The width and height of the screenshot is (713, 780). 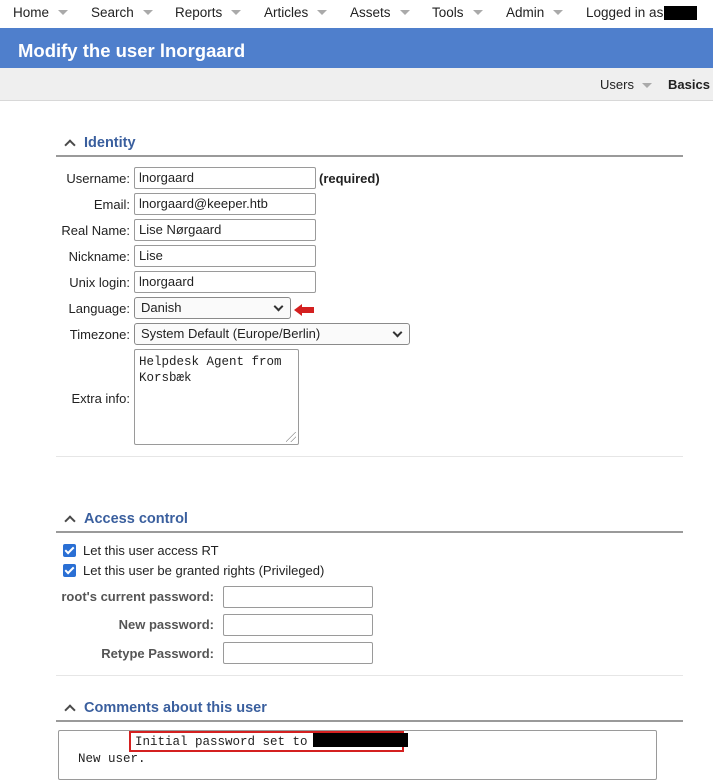 What do you see at coordinates (151, 550) in the screenshot?
I see `access-rt-label: Let this user access RT` at bounding box center [151, 550].